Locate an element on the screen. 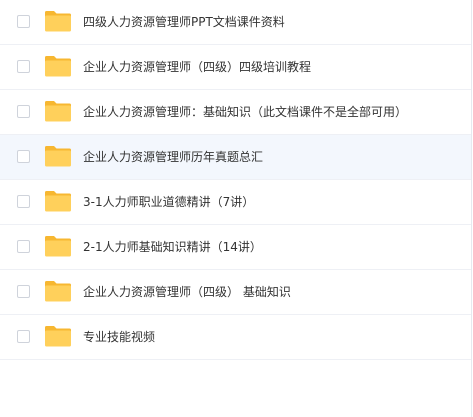  file-row: 2-1人力师基础知识精讲（14讲） is located at coordinates (235, 247).